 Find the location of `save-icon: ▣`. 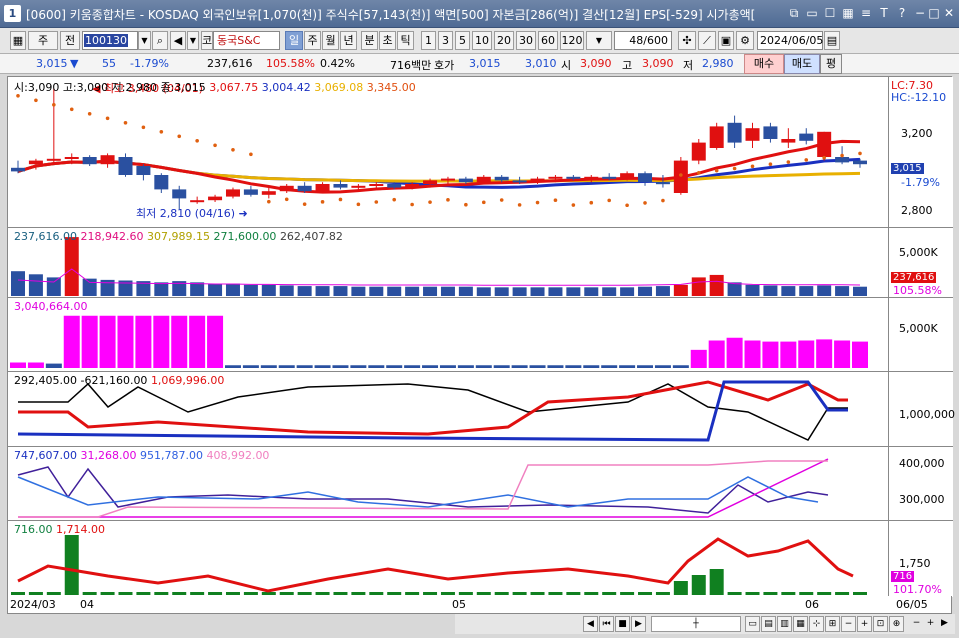

save-icon: ▣ is located at coordinates (726, 40).